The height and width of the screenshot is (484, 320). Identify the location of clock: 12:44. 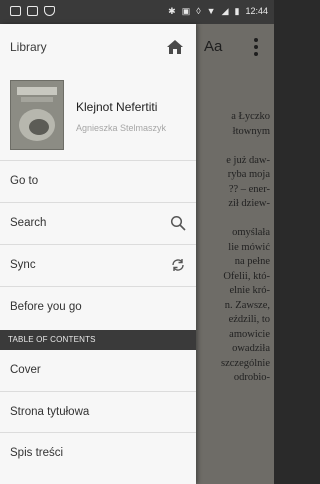
(256, 11).